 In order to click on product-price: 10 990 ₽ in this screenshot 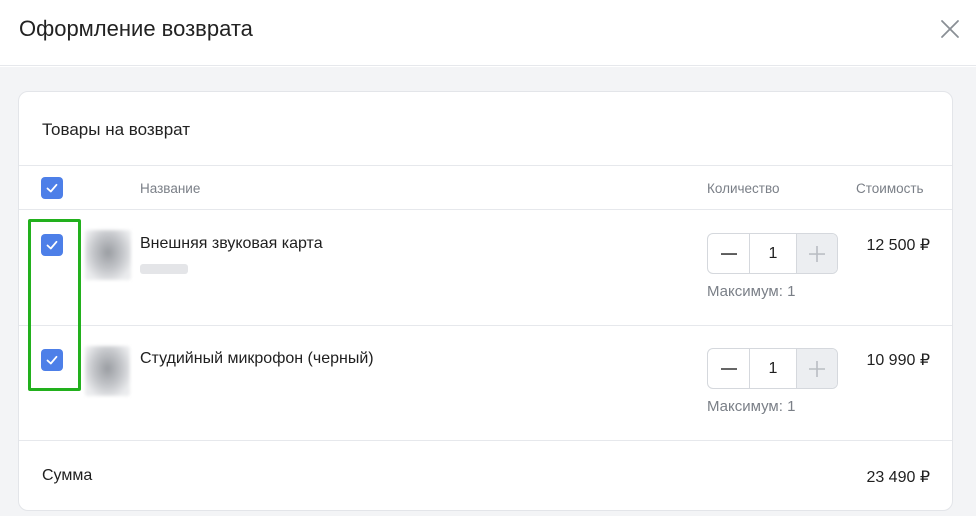, I will do `click(898, 360)`.